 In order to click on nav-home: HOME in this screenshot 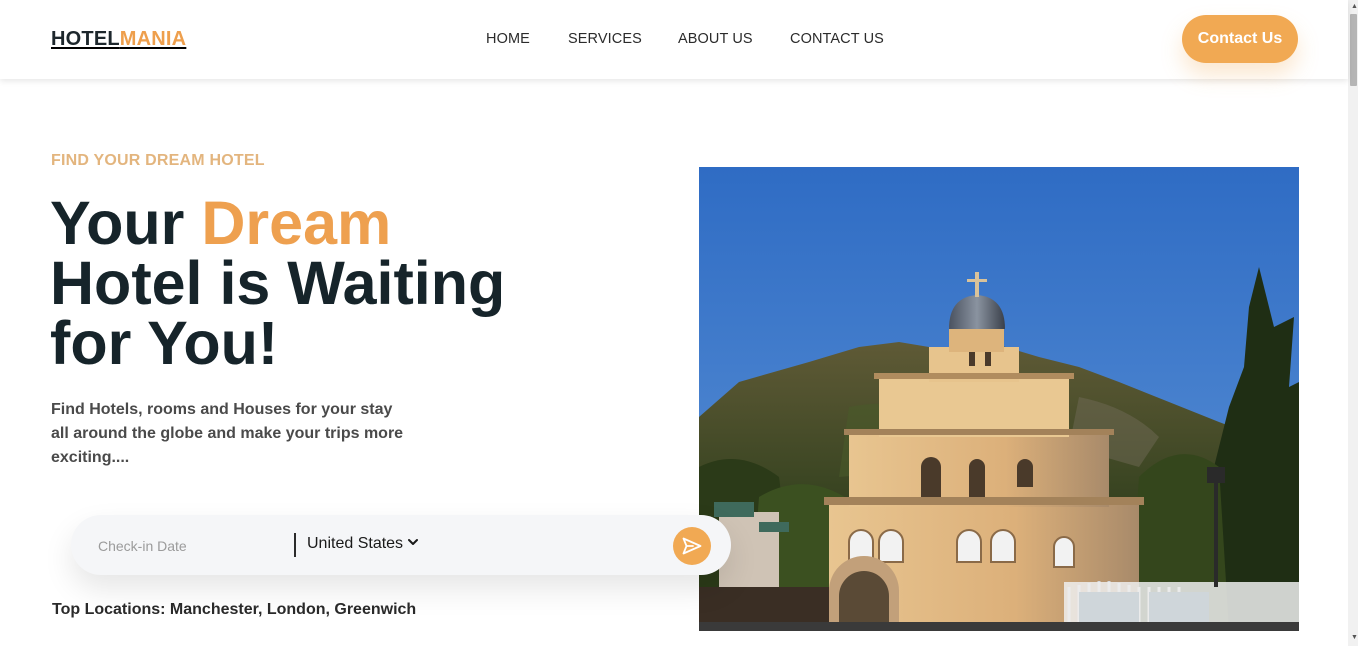, I will do `click(508, 39)`.